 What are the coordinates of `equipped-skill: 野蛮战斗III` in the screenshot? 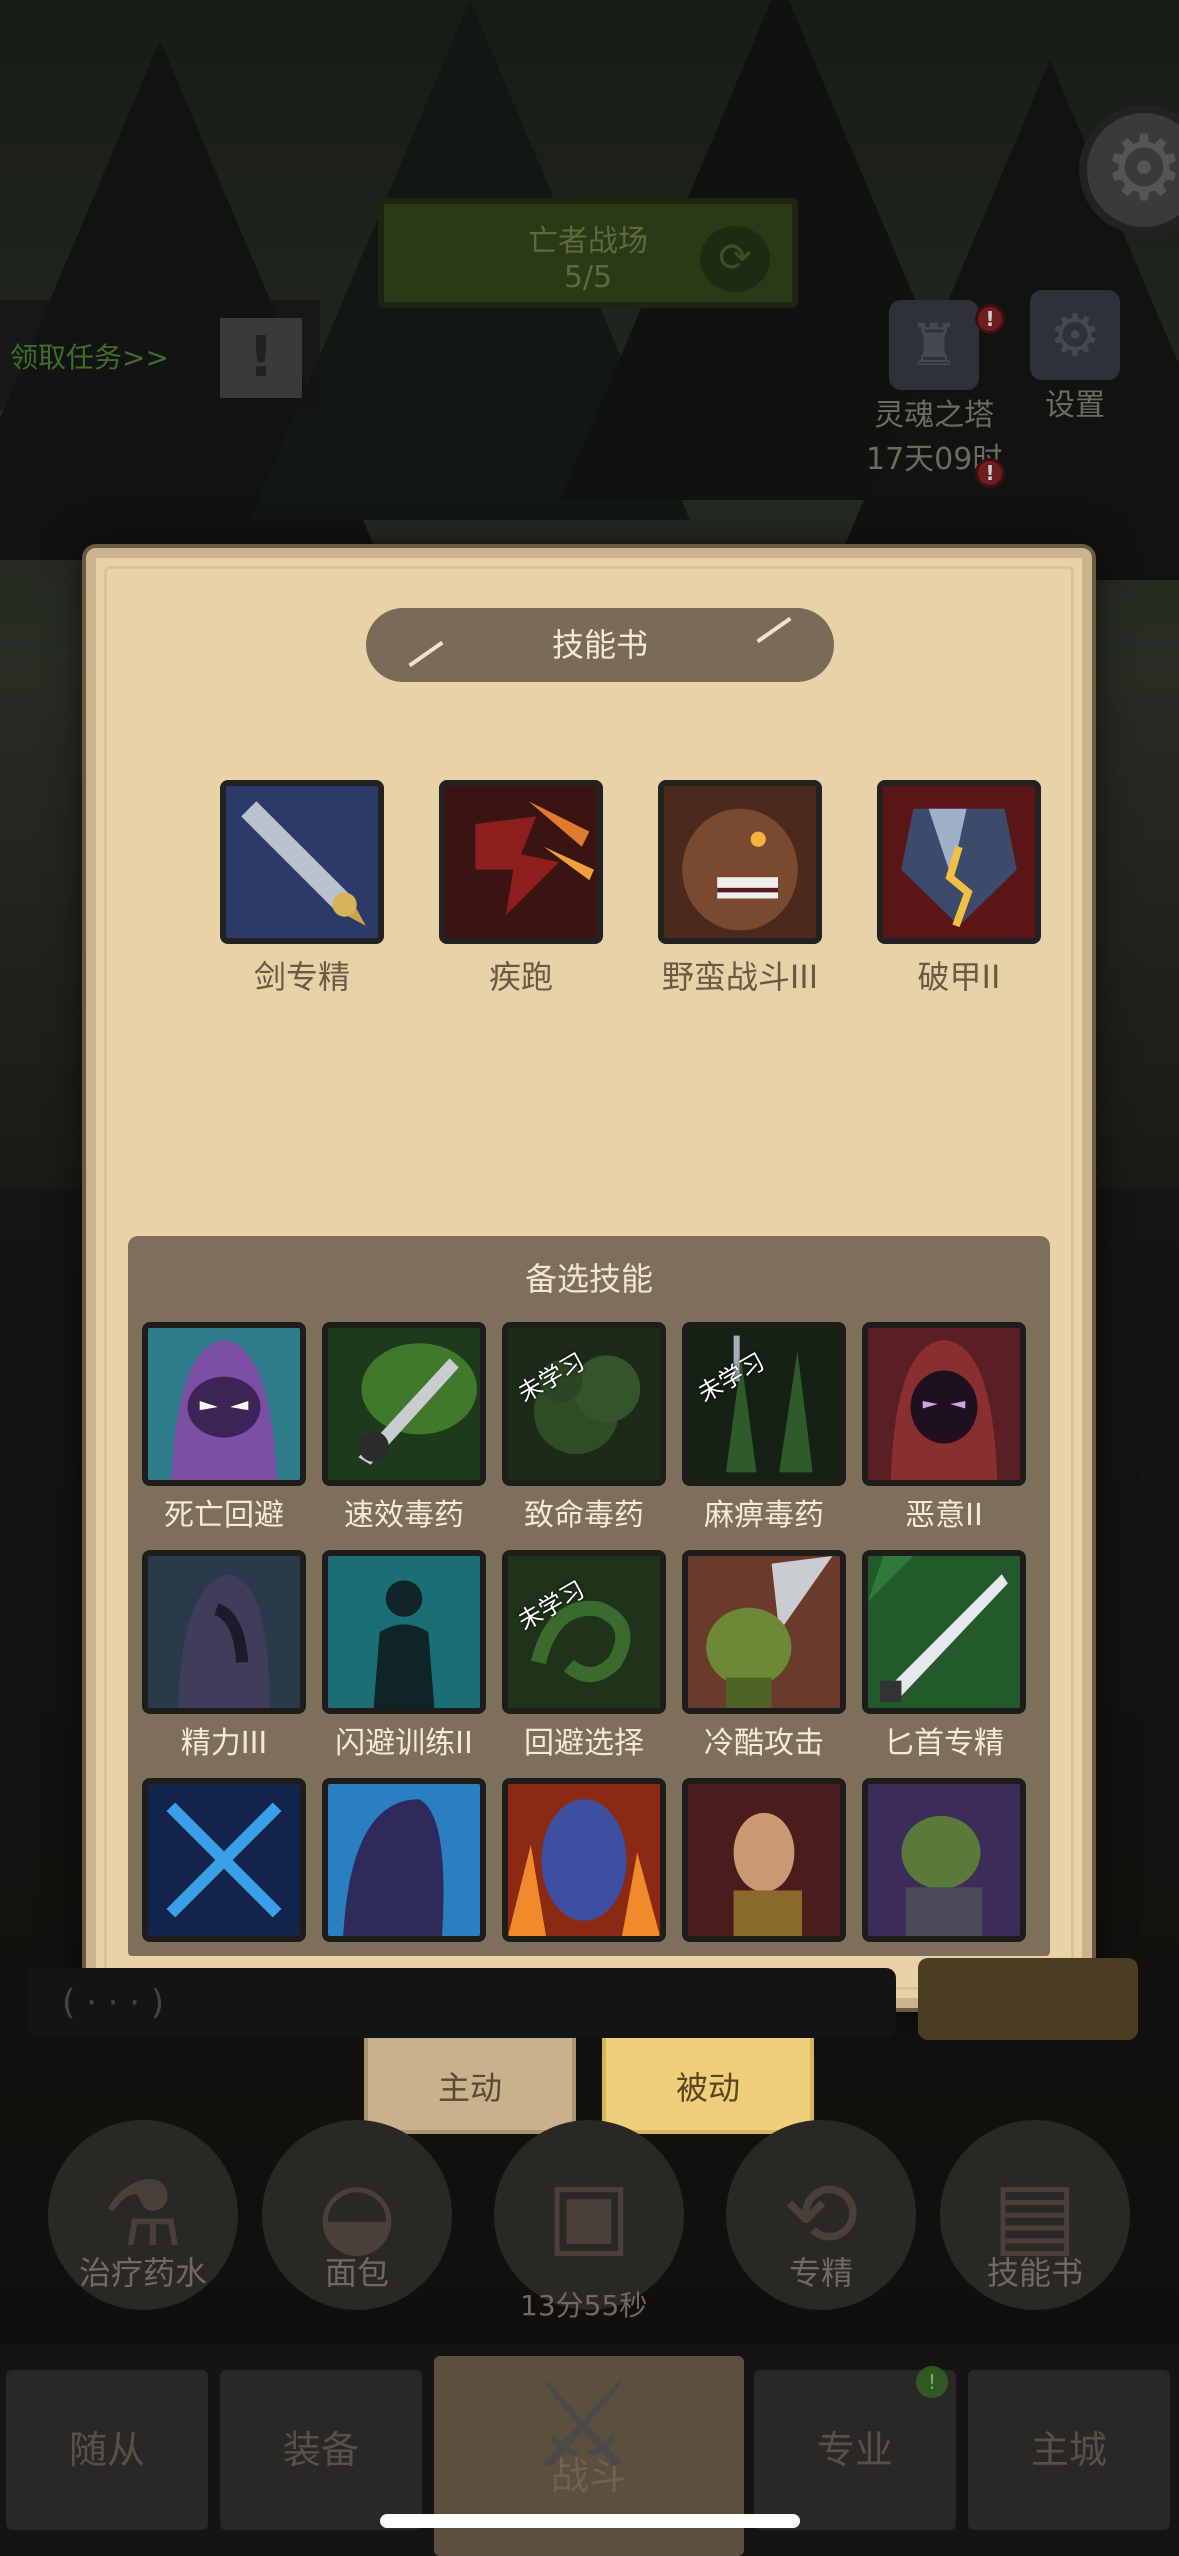 It's located at (740, 889).